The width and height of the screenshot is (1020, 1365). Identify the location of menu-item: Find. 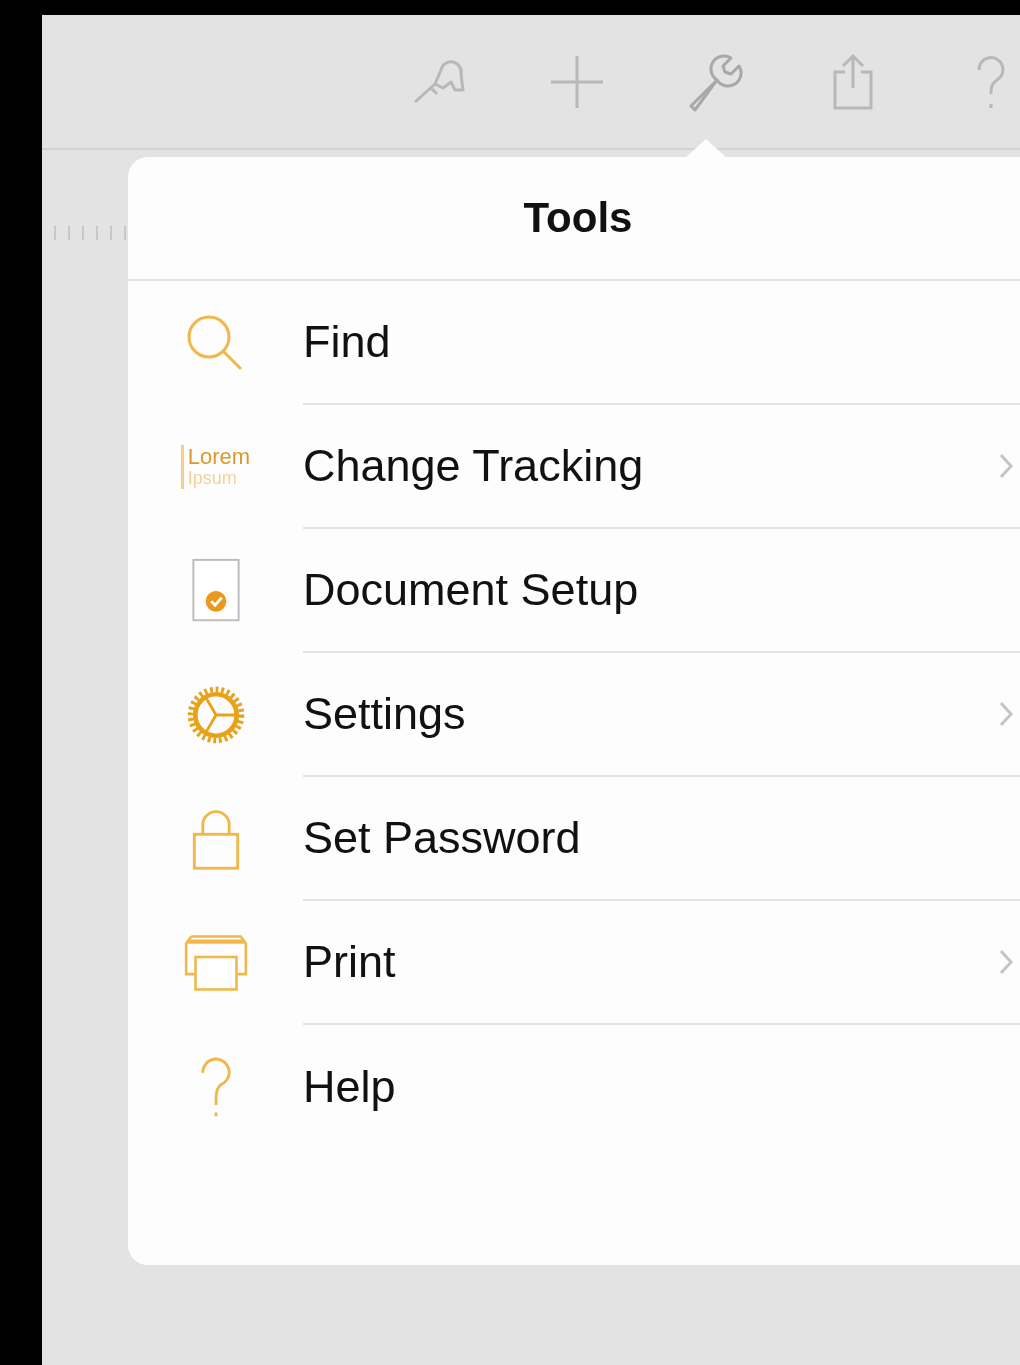
(574, 343).